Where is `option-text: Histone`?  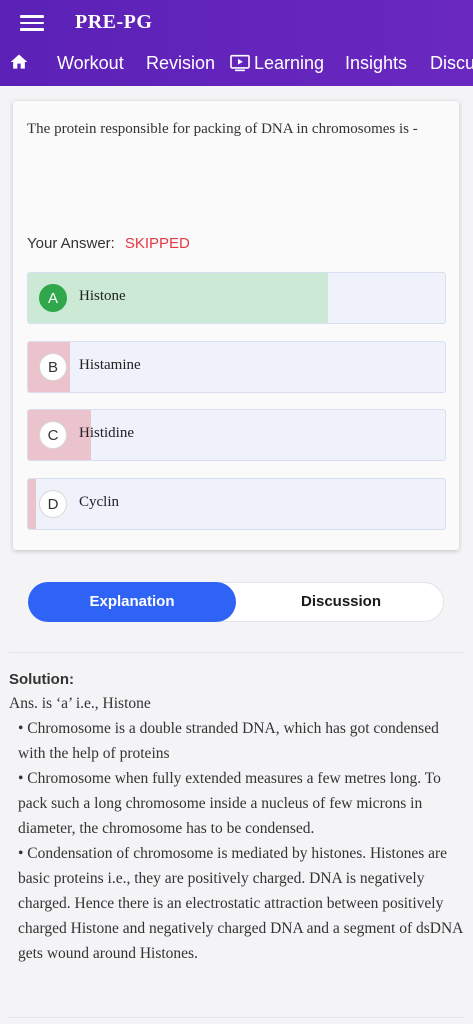
option-text: Histone is located at coordinates (102, 296).